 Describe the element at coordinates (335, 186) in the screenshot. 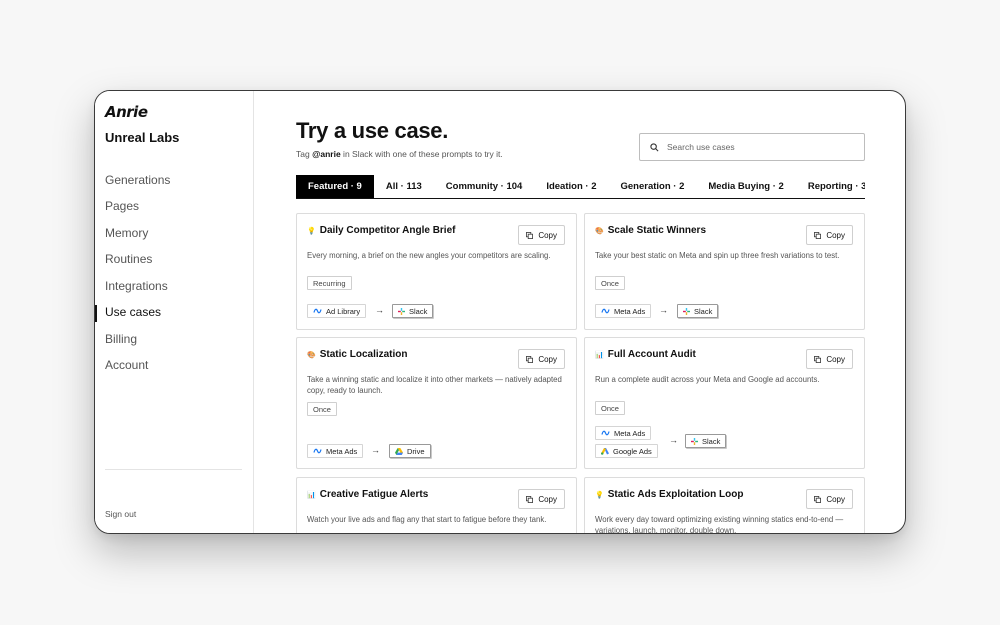

I see `tab-featured: Featured · 9` at that location.